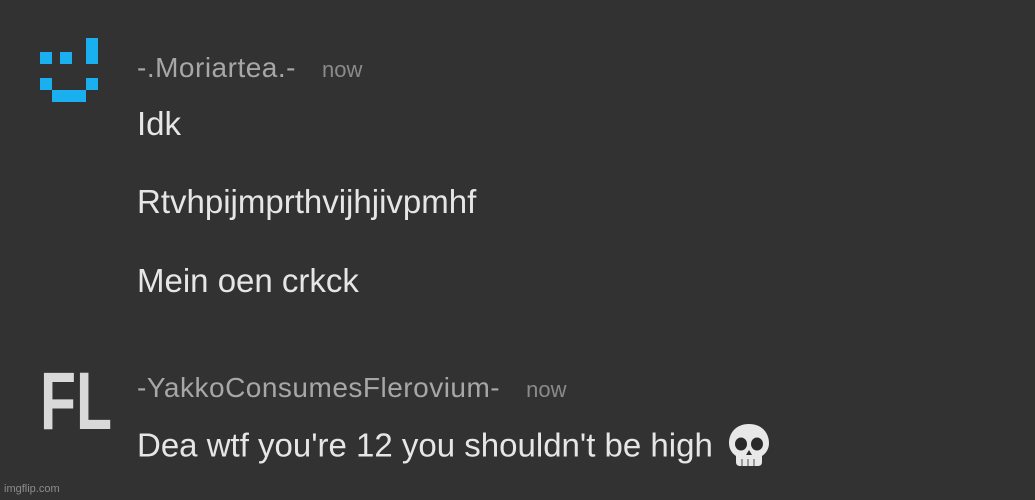 This screenshot has height=500, width=1035. Describe the element at coordinates (32, 489) in the screenshot. I see `imgflip-watermark: imgflip.com` at that location.